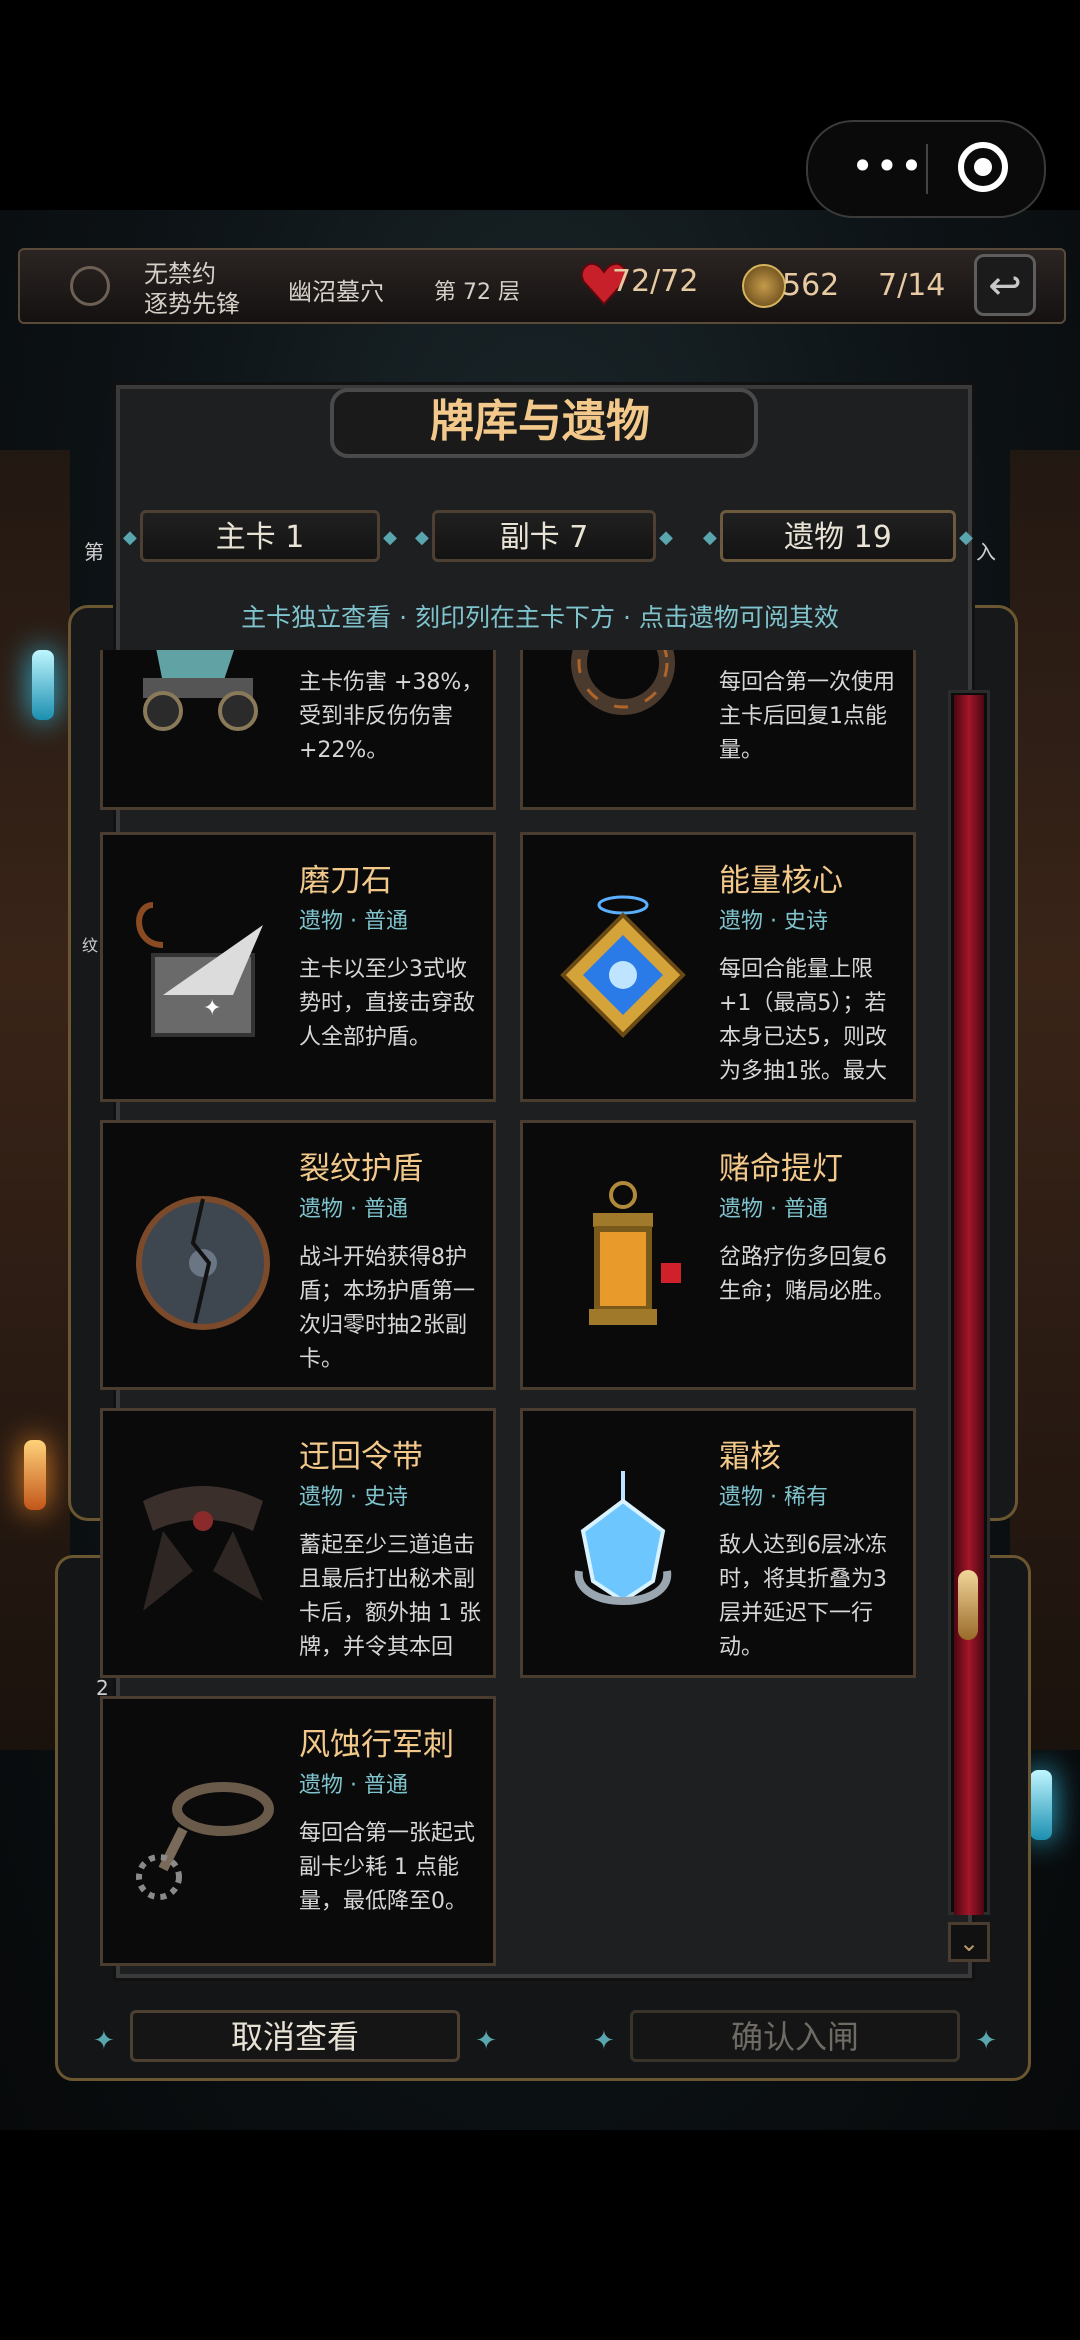 This screenshot has height=2340, width=1080. I want to click on relic-card: 裂纹护盾 遗物 · 普通 战斗开始获得8护盾；本场护盾第一次归零时抽2张副卡。, so click(298, 1255).